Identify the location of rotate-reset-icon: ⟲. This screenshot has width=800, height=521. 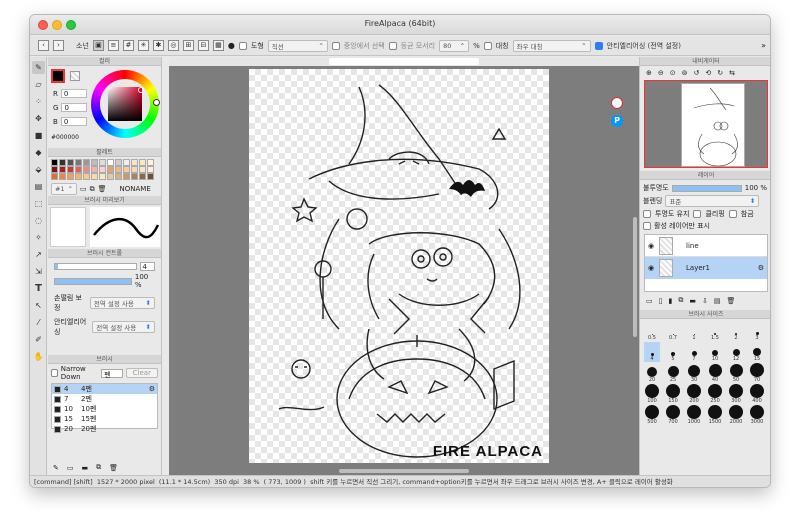
(708, 73).